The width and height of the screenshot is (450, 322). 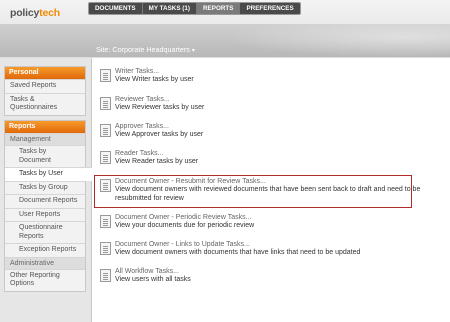 I want to click on sidebar-item-exception-reports: Exception Reports, so click(x=45, y=250).